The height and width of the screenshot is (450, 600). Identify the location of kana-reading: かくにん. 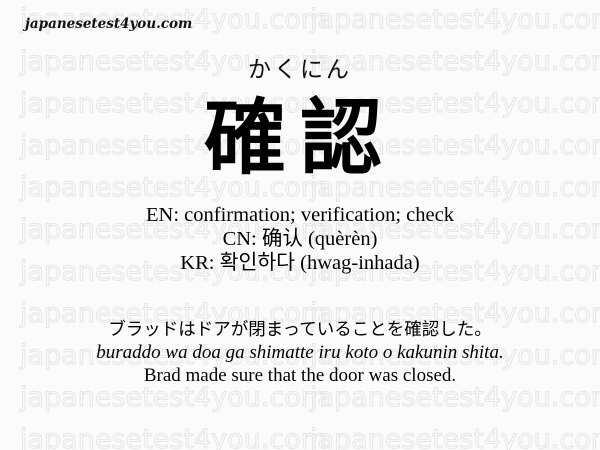
(300, 70).